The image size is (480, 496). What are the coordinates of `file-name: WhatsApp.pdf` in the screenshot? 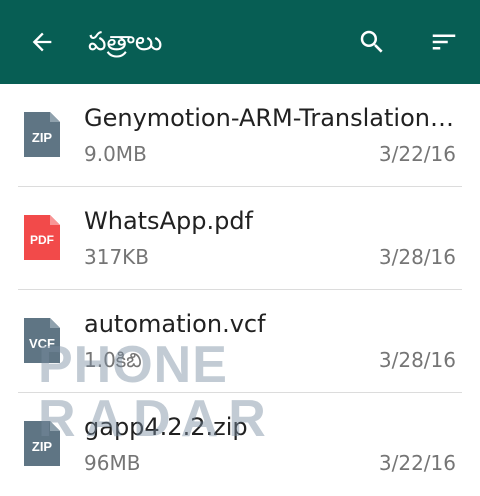 It's located at (168, 221).